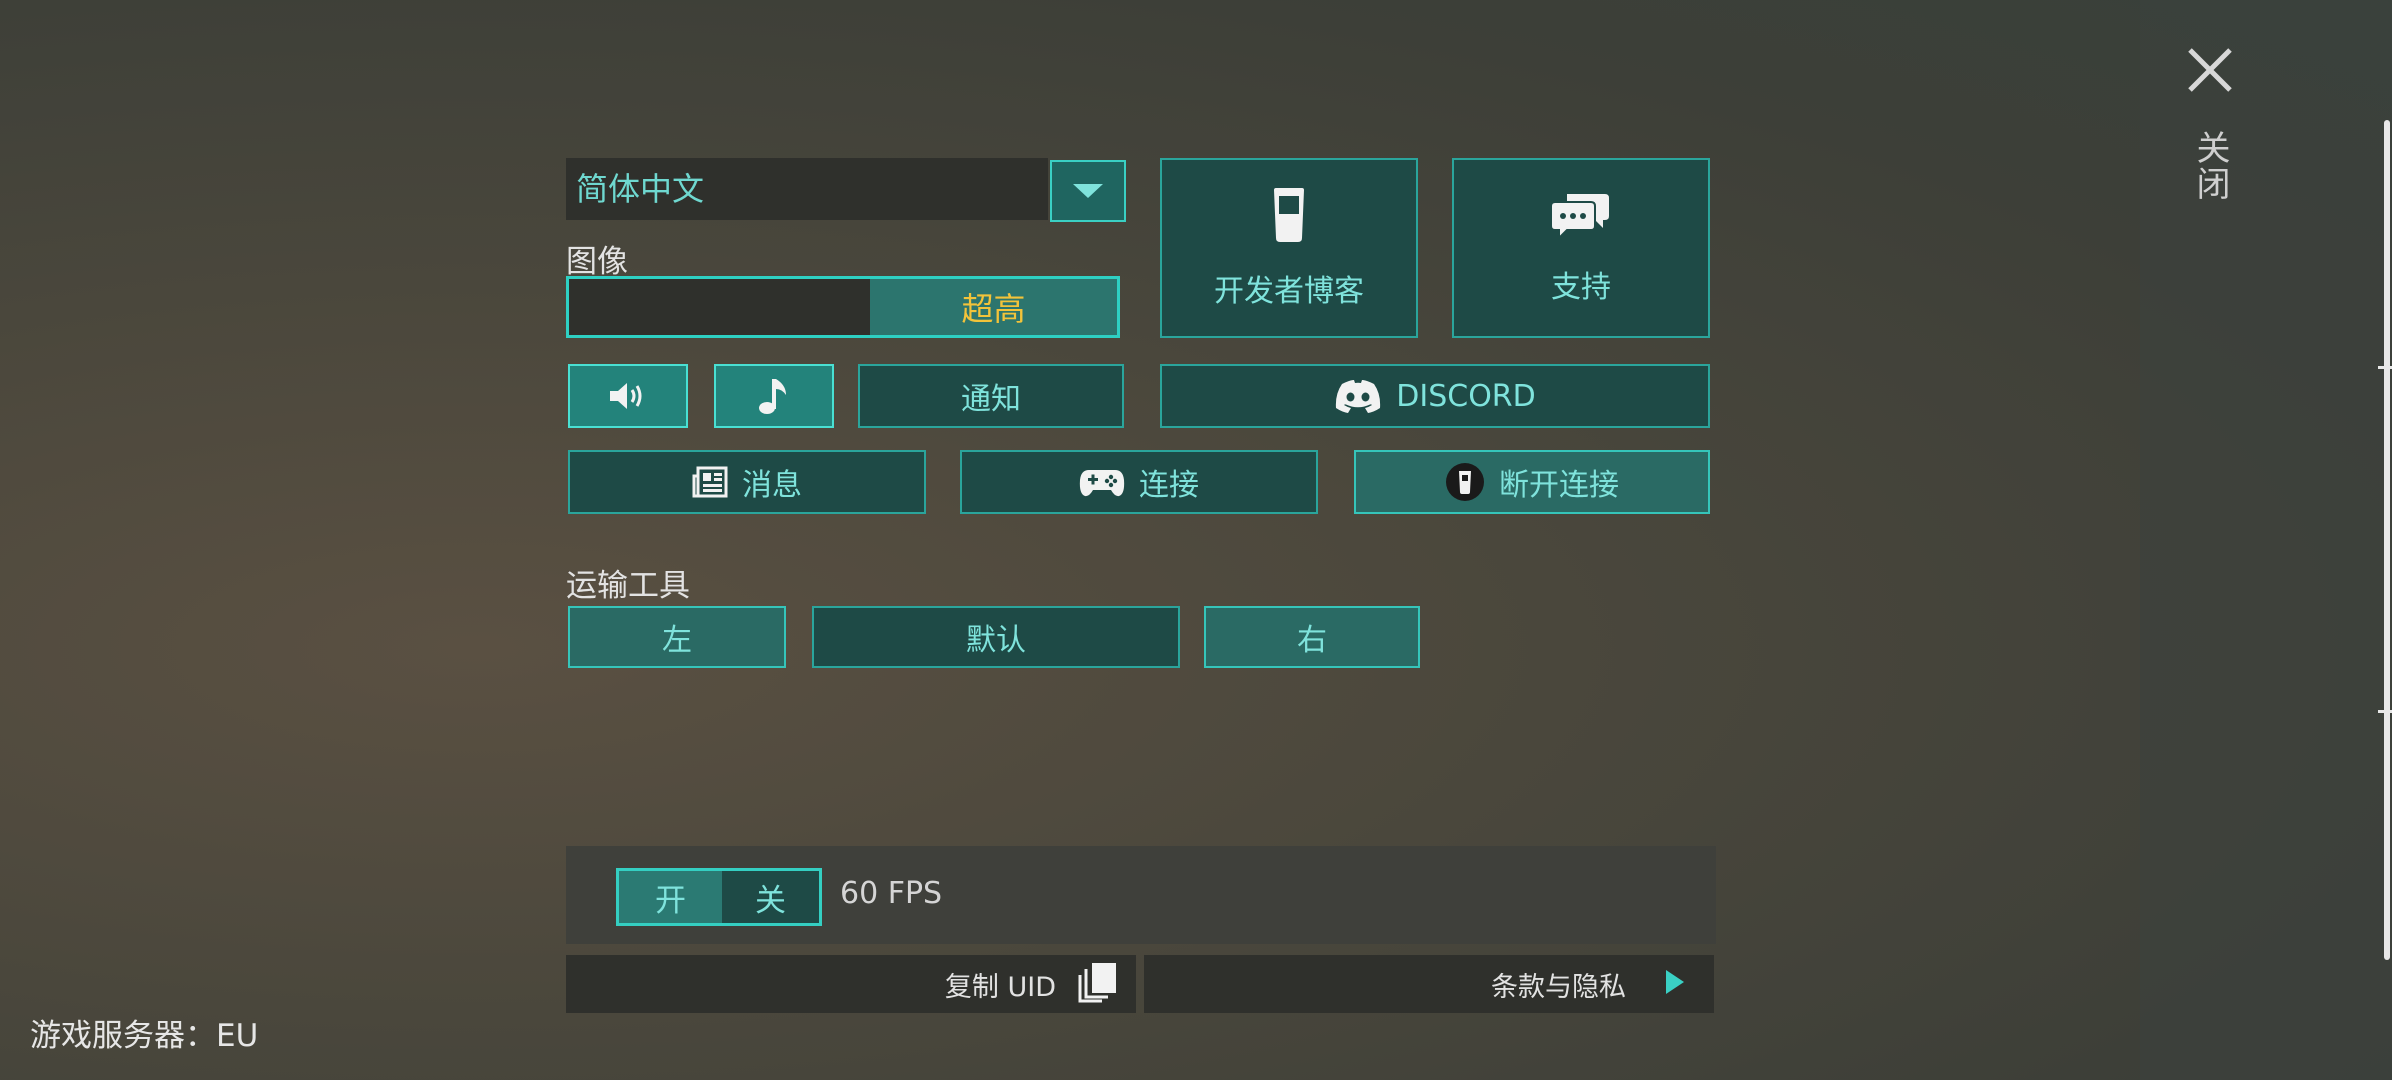 This screenshot has width=2392, height=1080. Describe the element at coordinates (1675, 984) in the screenshot. I see `play-arrow-icon` at that location.